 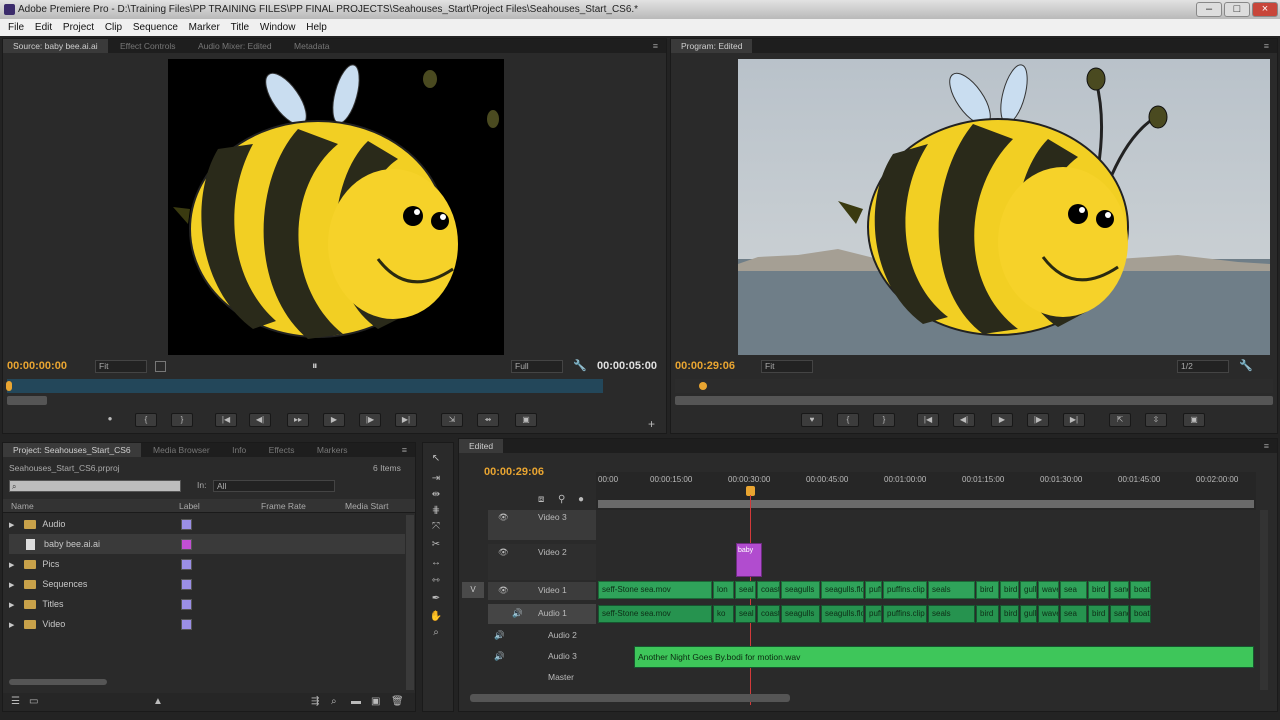 What do you see at coordinates (146, 420) in the screenshot?
I see `mark-in-button: {` at bounding box center [146, 420].